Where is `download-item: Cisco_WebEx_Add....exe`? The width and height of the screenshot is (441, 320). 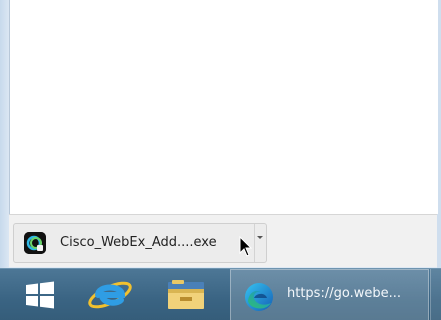
download-item: Cisco_WebEx_Add....exe is located at coordinates (140, 243).